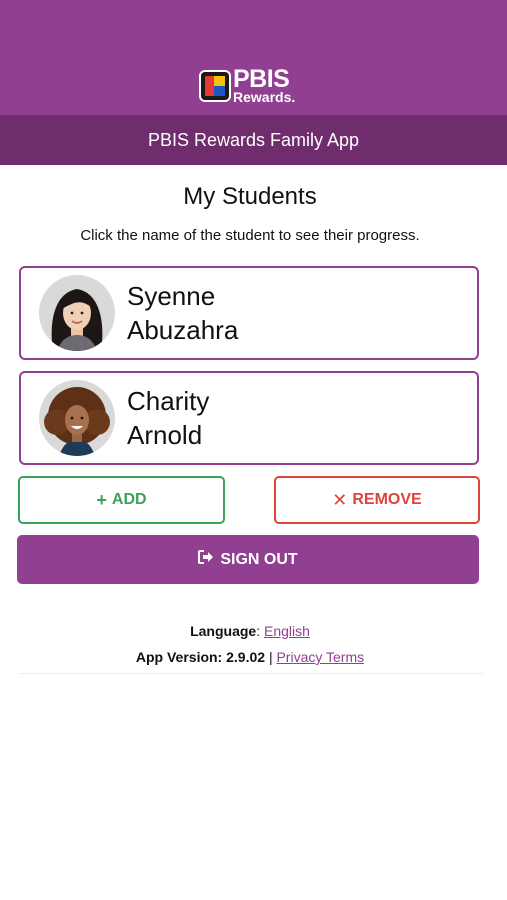  What do you see at coordinates (200, 657) in the screenshot?
I see `app-version: App Version: 2.9.02` at bounding box center [200, 657].